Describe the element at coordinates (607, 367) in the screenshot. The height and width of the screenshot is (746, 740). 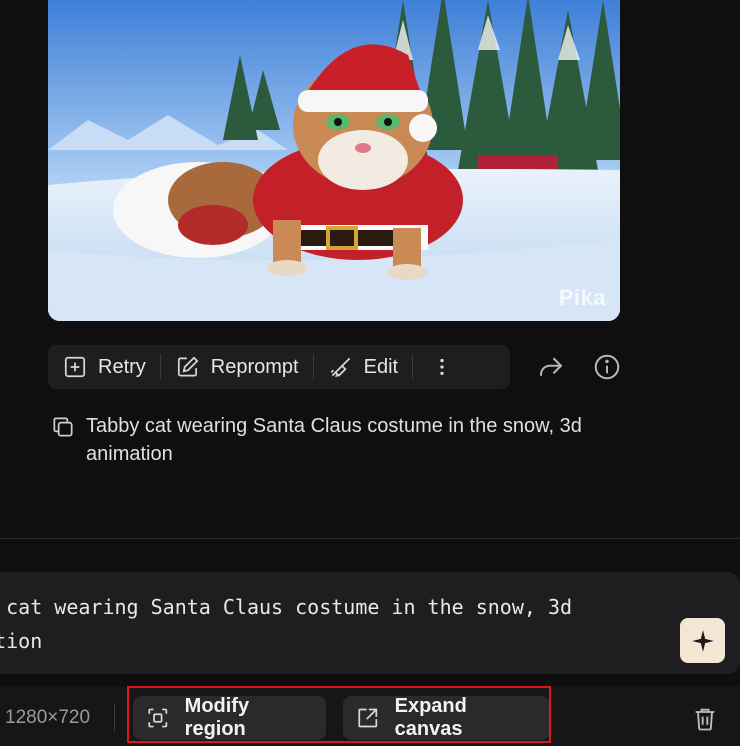
I see `info-icon` at that location.